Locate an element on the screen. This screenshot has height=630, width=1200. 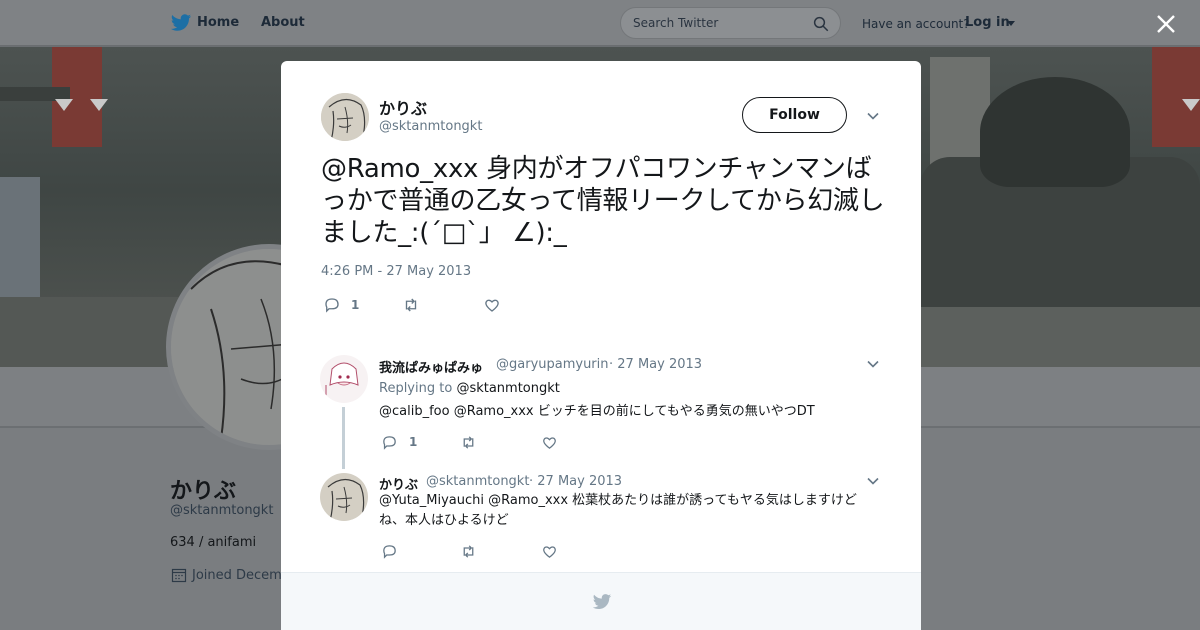
reply-author-handle: @garyupamyurin is located at coordinates (552, 364).